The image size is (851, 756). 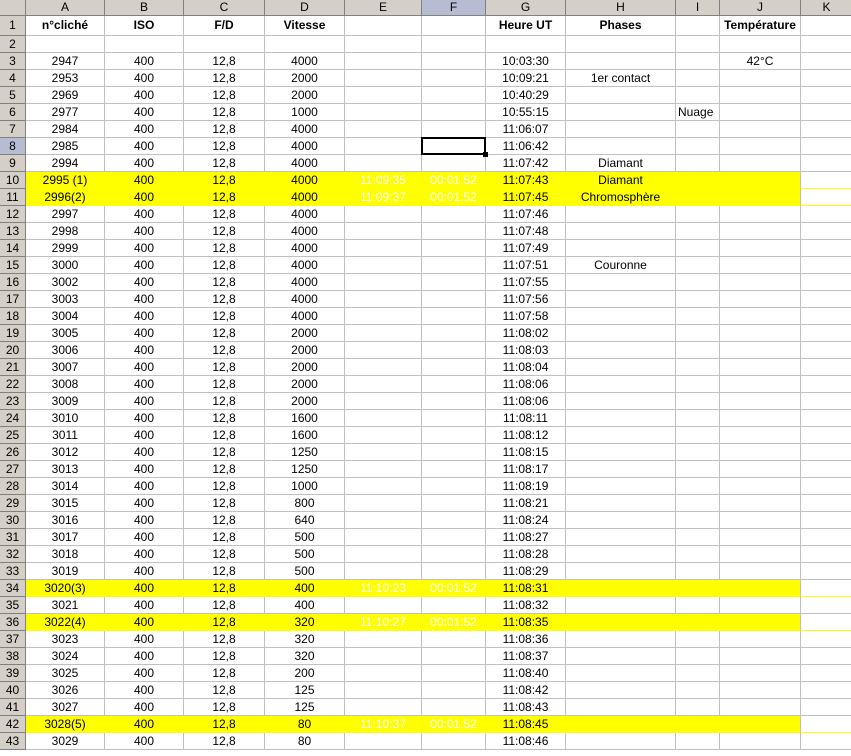 What do you see at coordinates (698, 44) in the screenshot?
I see `cell-i2` at bounding box center [698, 44].